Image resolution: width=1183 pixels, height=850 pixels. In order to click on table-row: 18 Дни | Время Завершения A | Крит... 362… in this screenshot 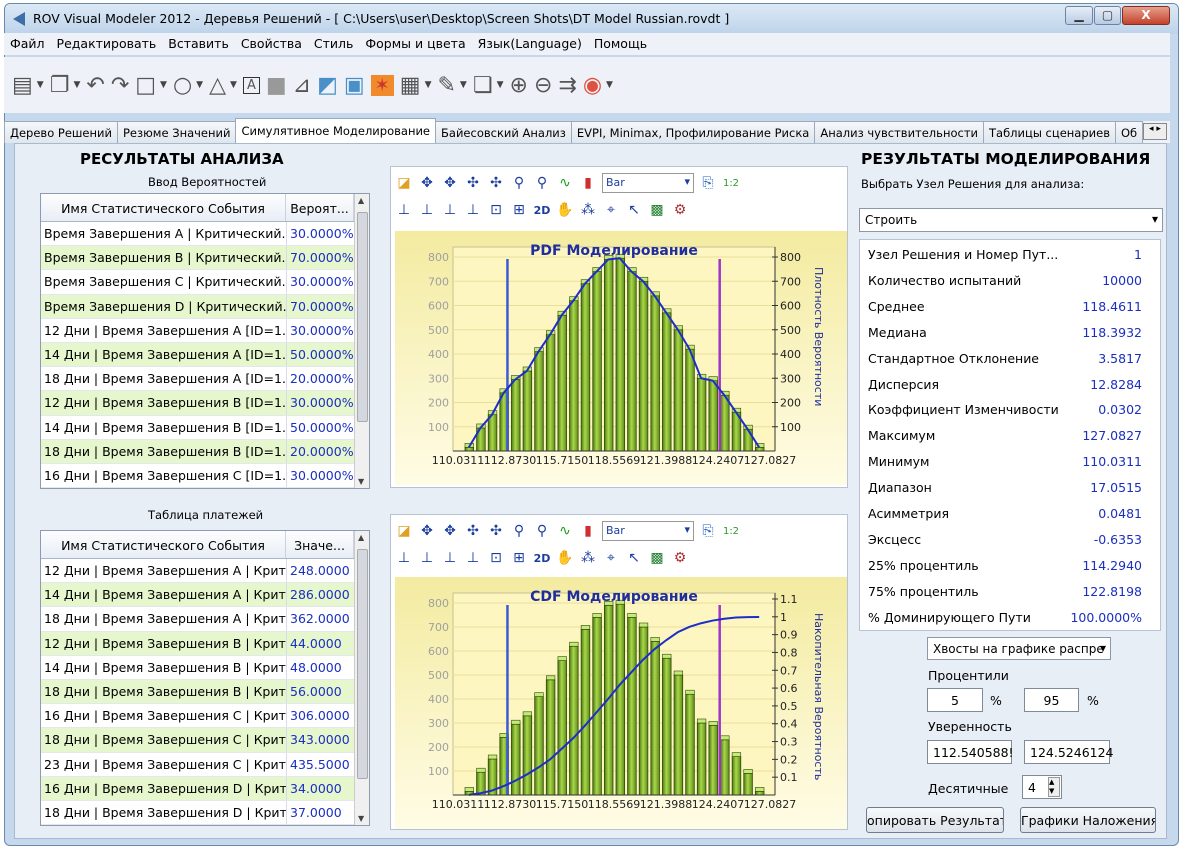, I will do `click(205, 619)`.